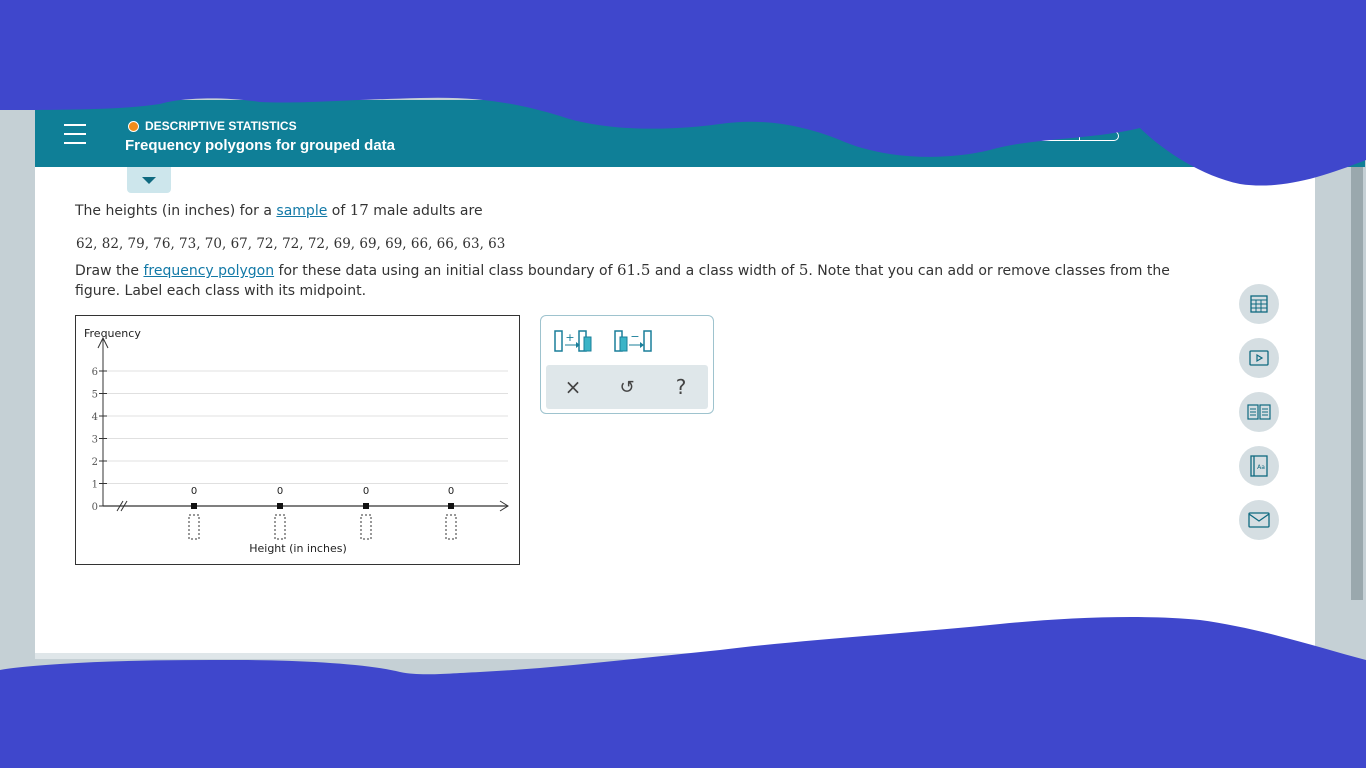 The height and width of the screenshot is (768, 1366). I want to click on topic-text: DESCRIPTIVE STATISTICS, so click(221, 126).